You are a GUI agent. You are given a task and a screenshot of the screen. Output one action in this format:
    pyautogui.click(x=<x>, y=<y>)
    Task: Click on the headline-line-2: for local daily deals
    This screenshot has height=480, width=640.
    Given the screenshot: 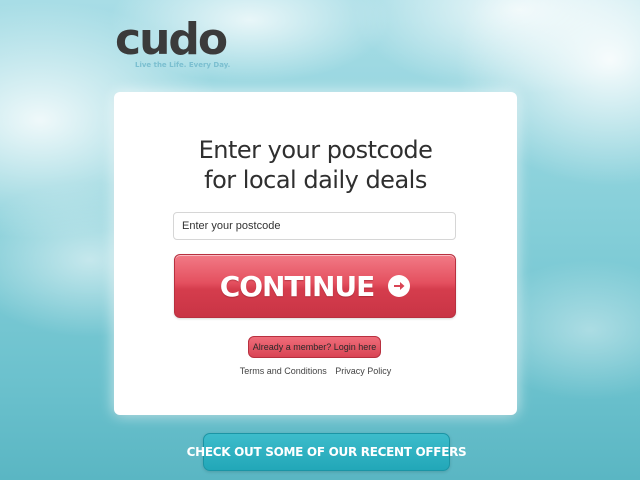 What is the action you would take?
    pyautogui.click(x=315, y=180)
    